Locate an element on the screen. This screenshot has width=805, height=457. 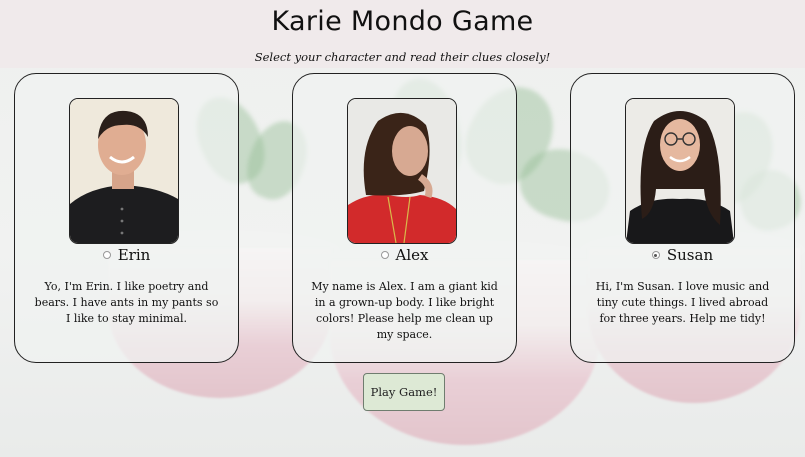
susan-portrait is located at coordinates (680, 171).